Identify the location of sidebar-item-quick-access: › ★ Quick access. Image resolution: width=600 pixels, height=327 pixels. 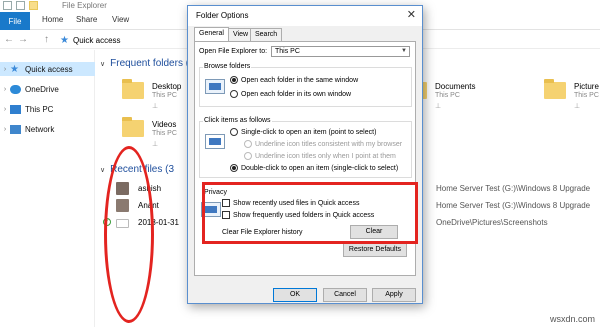
(47, 69).